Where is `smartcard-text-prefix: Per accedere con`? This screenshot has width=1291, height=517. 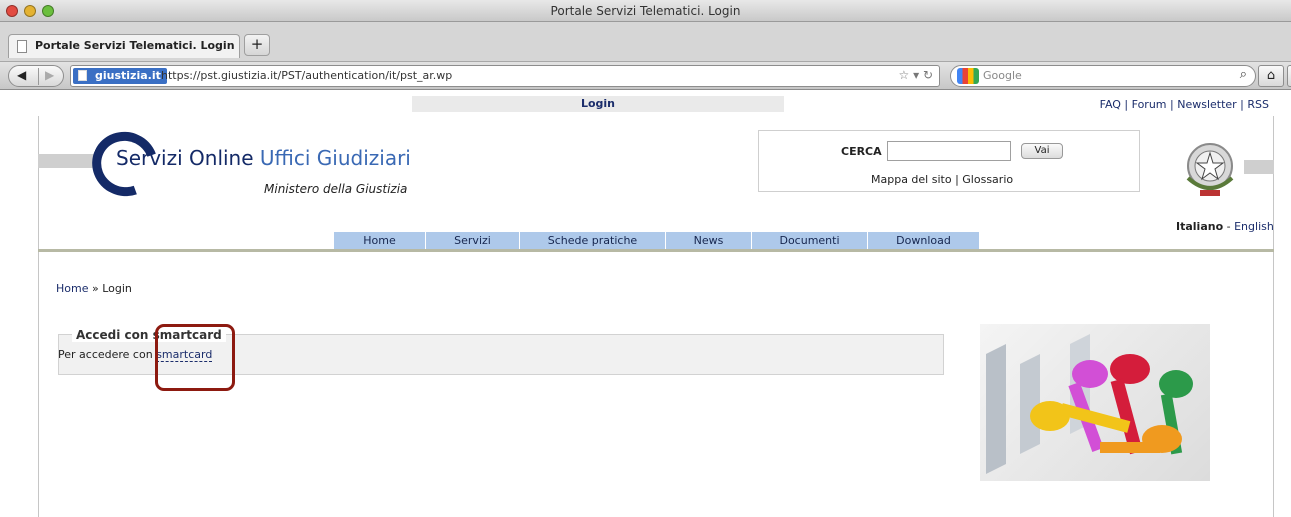
smartcard-text-prefix: Per accedere con is located at coordinates (105, 354).